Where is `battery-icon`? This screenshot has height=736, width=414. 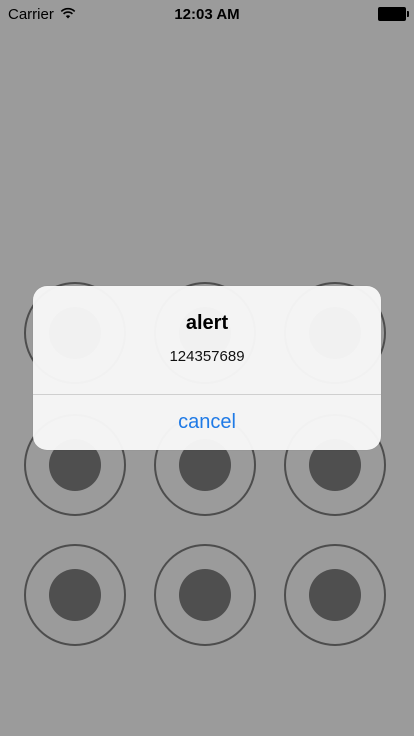 battery-icon is located at coordinates (393, 14).